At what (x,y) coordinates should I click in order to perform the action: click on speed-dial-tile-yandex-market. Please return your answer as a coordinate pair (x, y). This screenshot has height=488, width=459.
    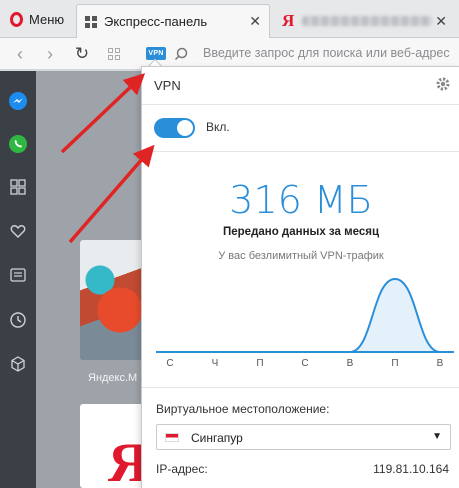
    Looking at the image, I should click on (113, 300).